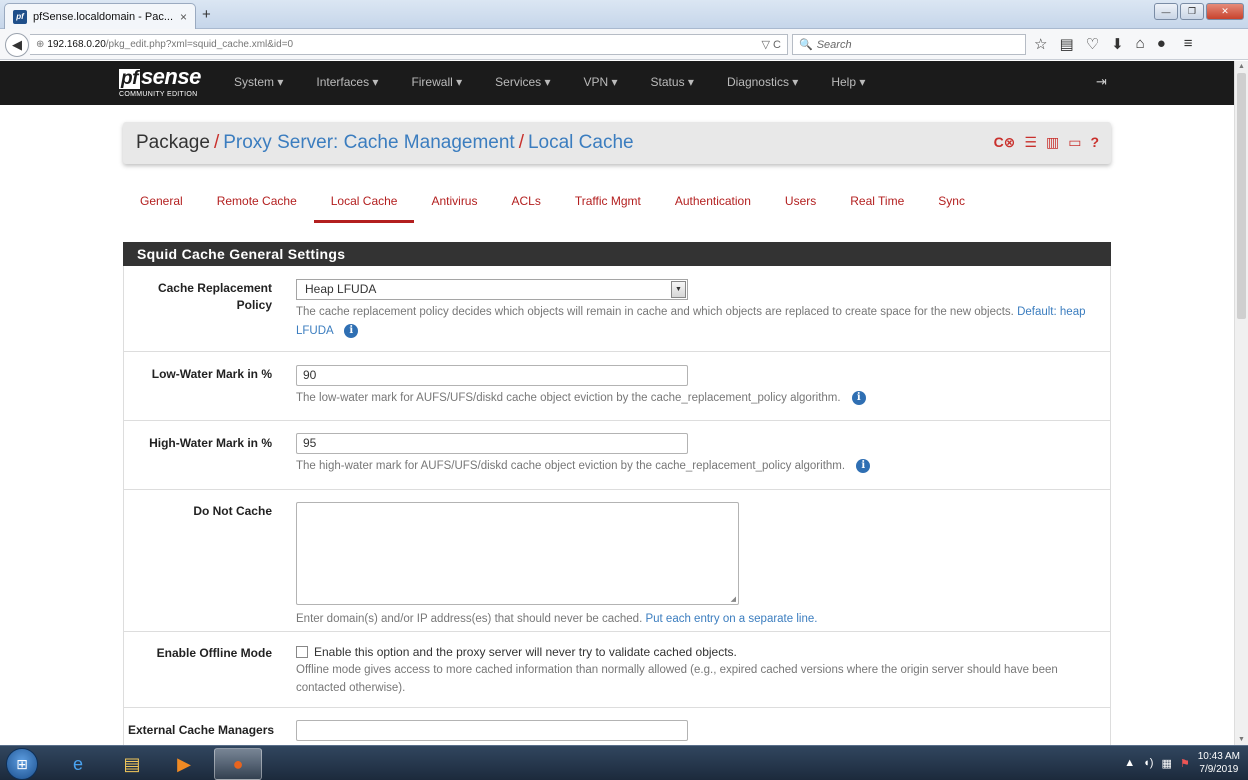  Describe the element at coordinates (1092, 44) in the screenshot. I see `pocket-icon: ♡` at that location.